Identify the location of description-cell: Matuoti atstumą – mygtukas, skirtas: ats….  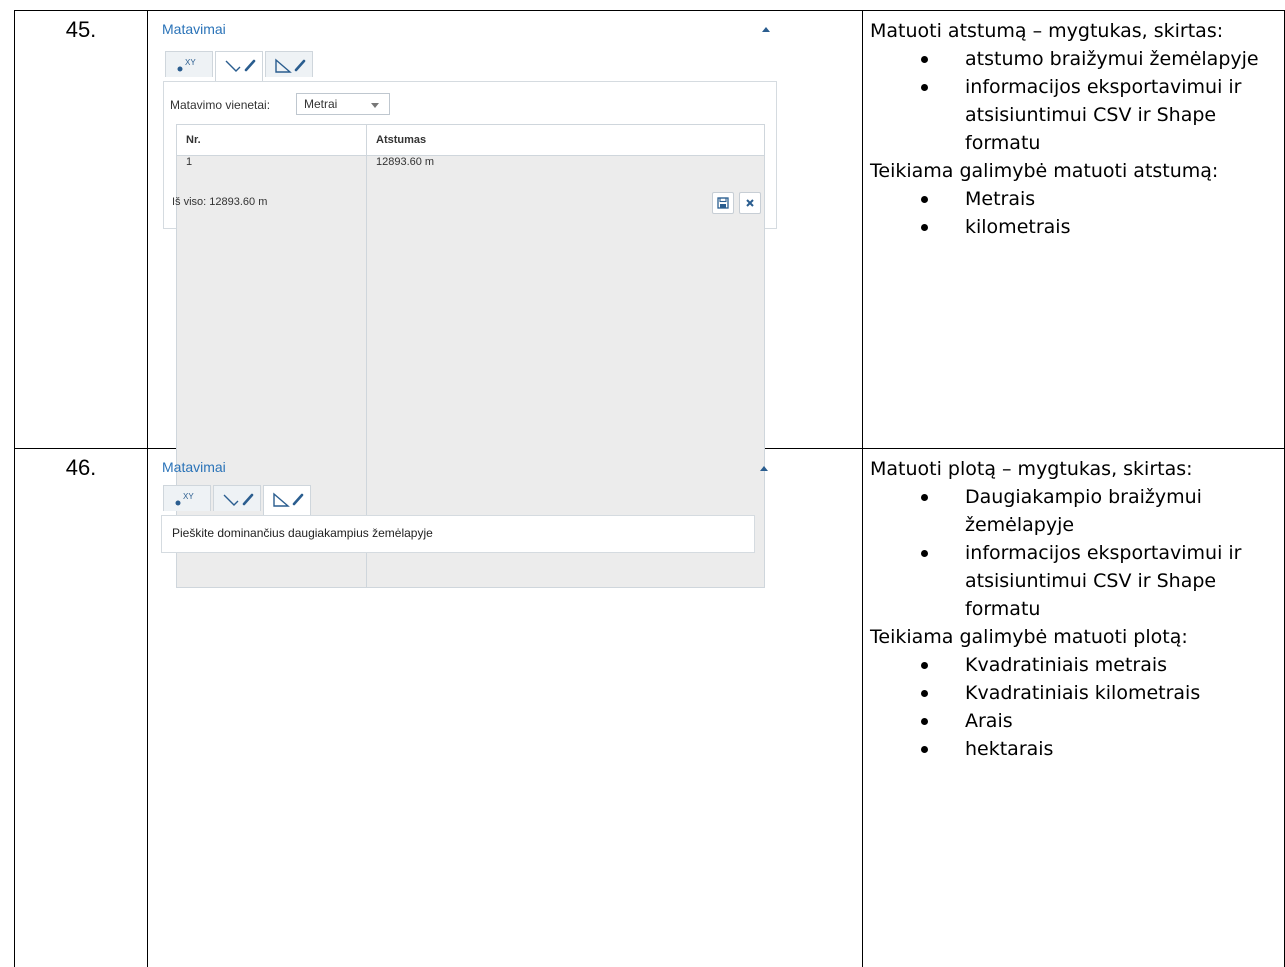
(1074, 230).